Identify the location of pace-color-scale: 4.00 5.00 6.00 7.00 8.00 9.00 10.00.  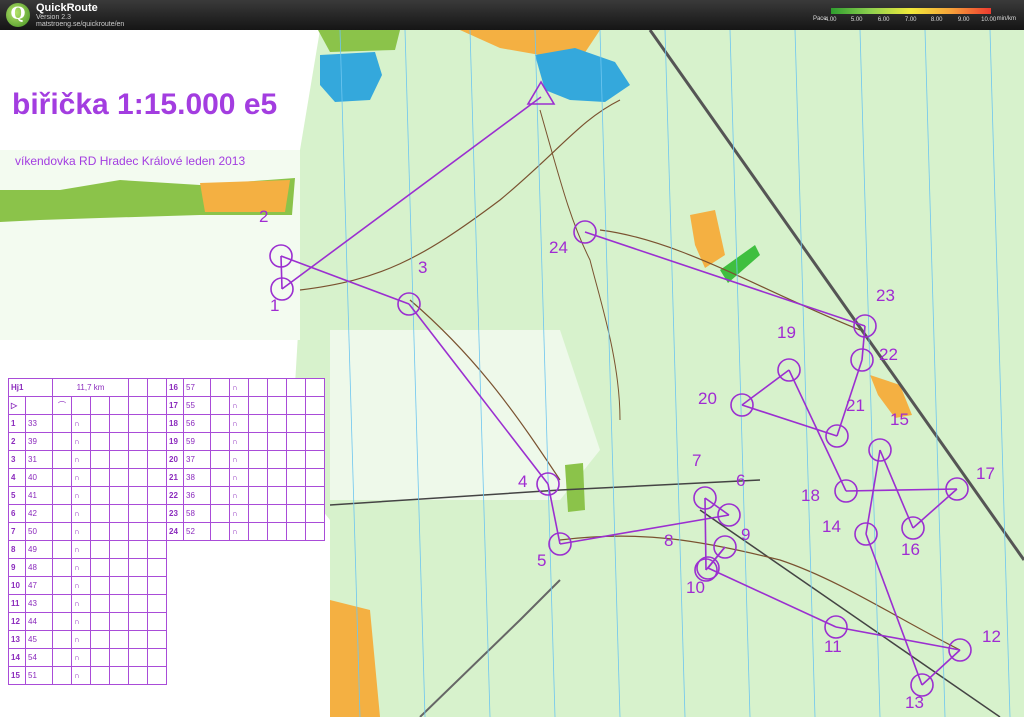
(910, 15).